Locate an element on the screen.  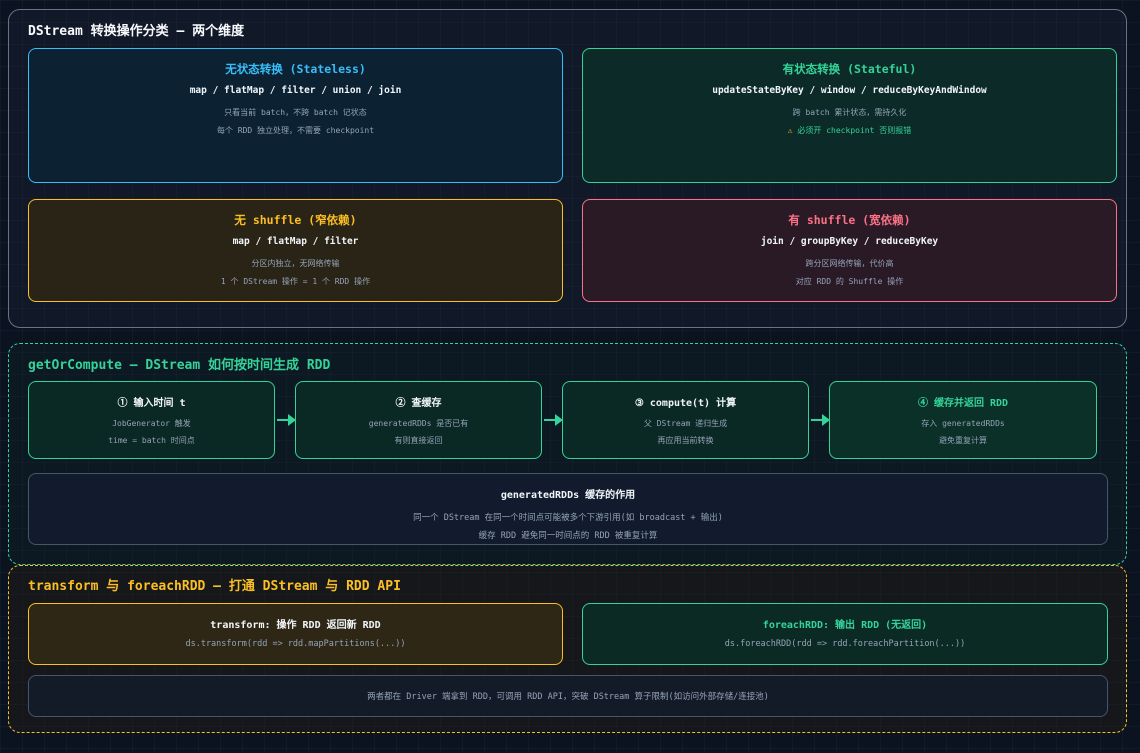
step-check-cache: ② 查缓存 generatedRDDs 是否已有 有则直接返回 is located at coordinates (418, 420).